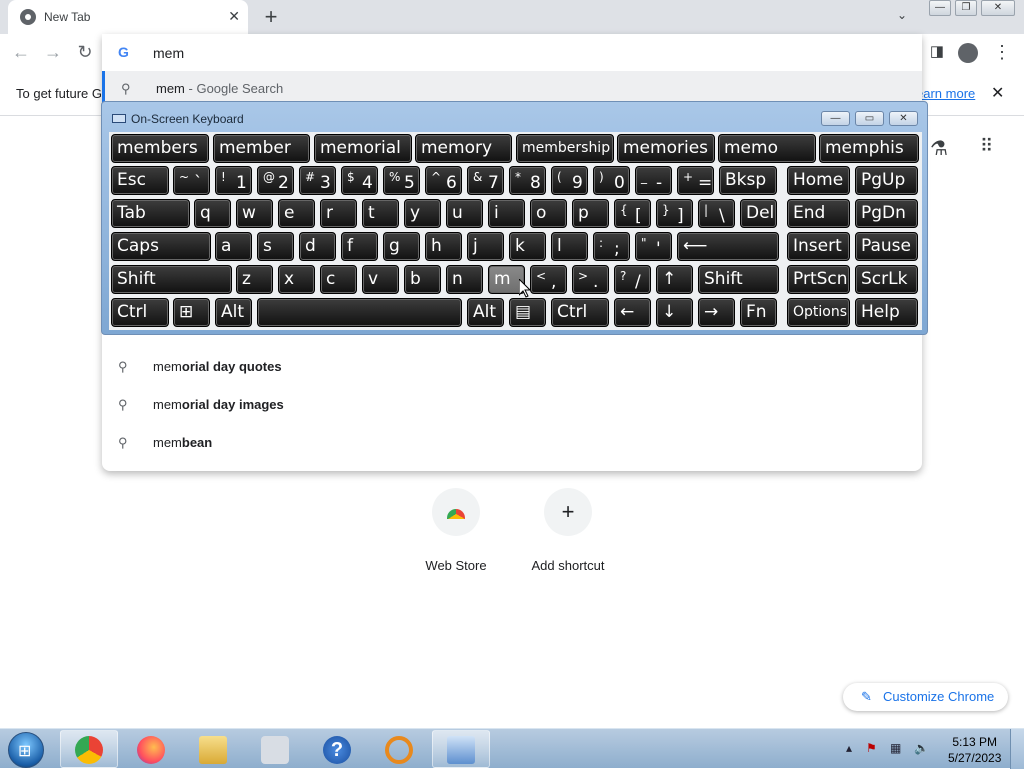  Describe the element at coordinates (632, 279) in the screenshot. I see `key-/: ? /` at that location.